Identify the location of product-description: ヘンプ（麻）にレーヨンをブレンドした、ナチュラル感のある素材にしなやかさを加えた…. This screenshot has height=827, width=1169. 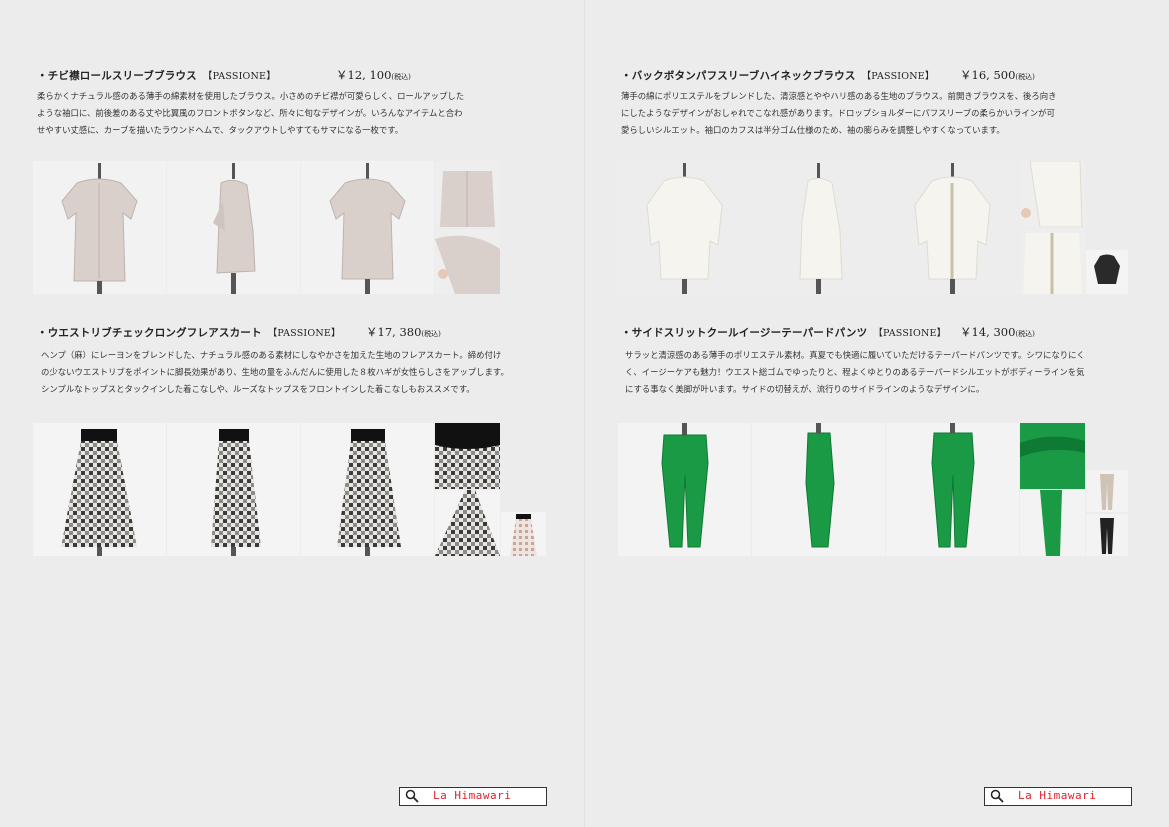
(275, 372).